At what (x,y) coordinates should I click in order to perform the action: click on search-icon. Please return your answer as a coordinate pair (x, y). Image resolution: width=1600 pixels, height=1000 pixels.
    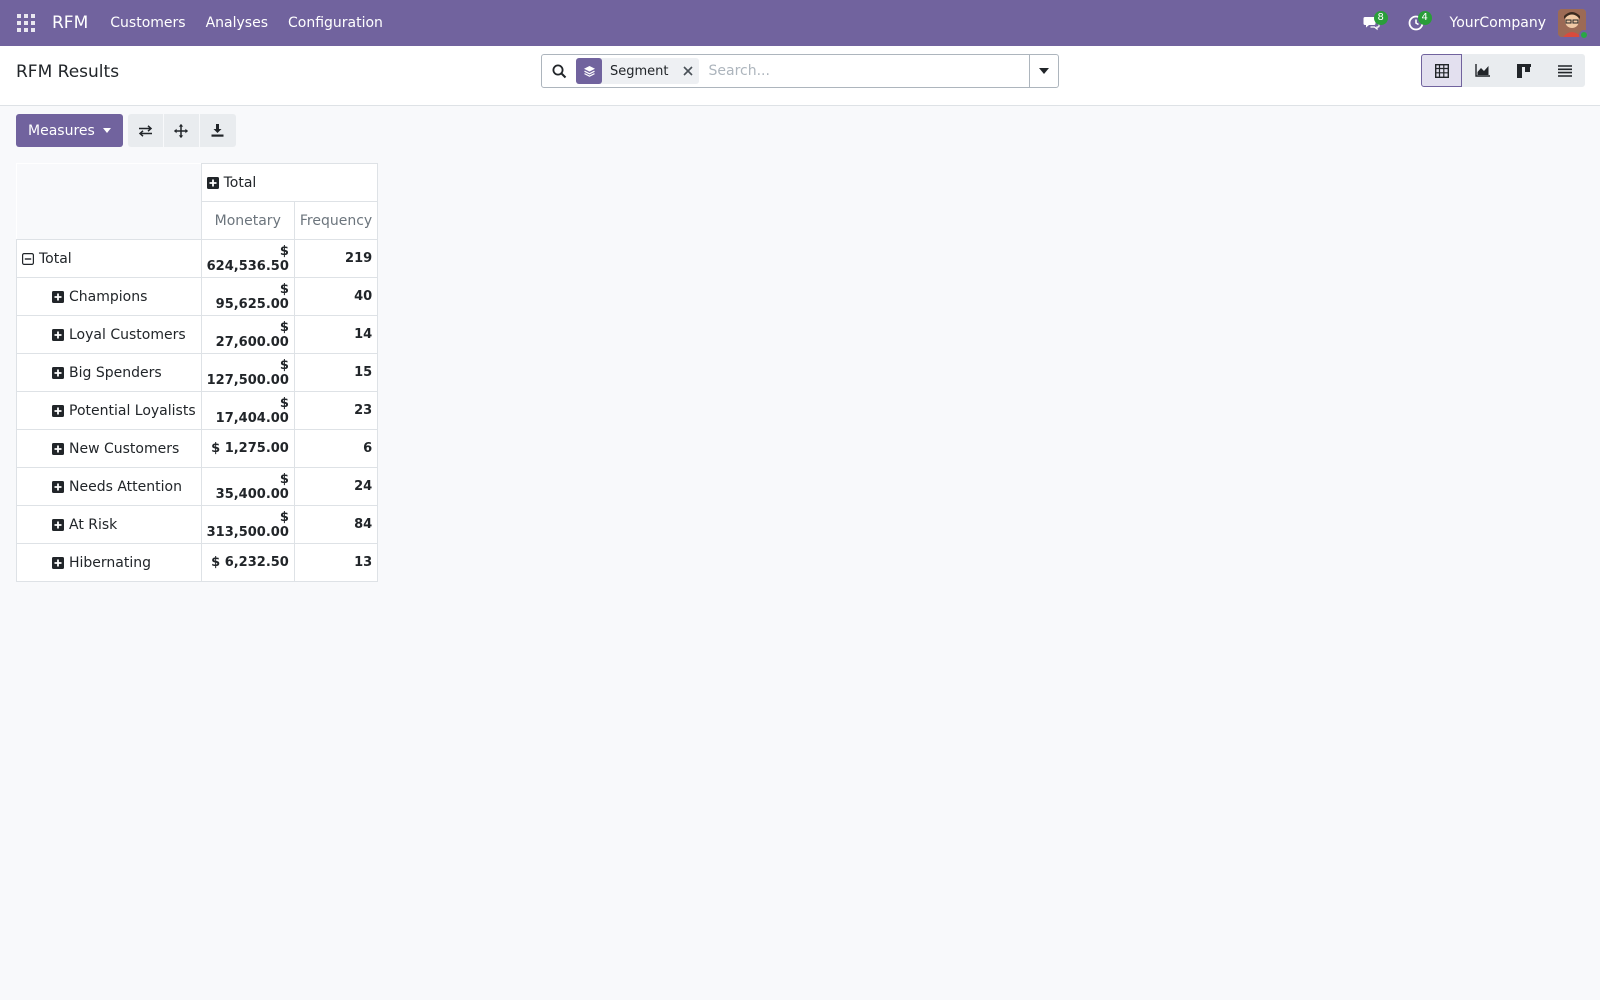
    Looking at the image, I should click on (559, 71).